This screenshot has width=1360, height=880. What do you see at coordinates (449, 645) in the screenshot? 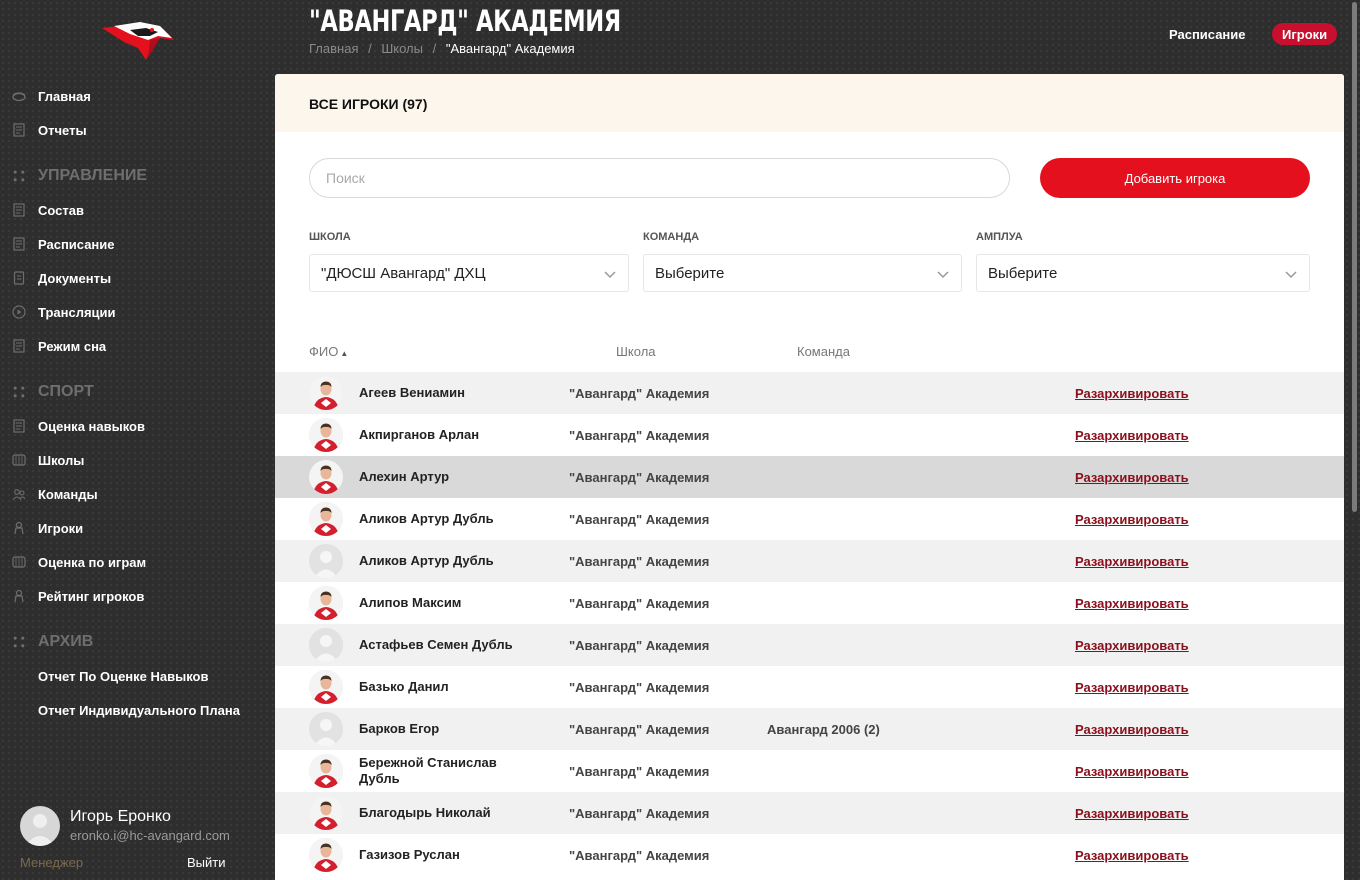
I see `player-name: Астафьев Семен Дубль` at bounding box center [449, 645].